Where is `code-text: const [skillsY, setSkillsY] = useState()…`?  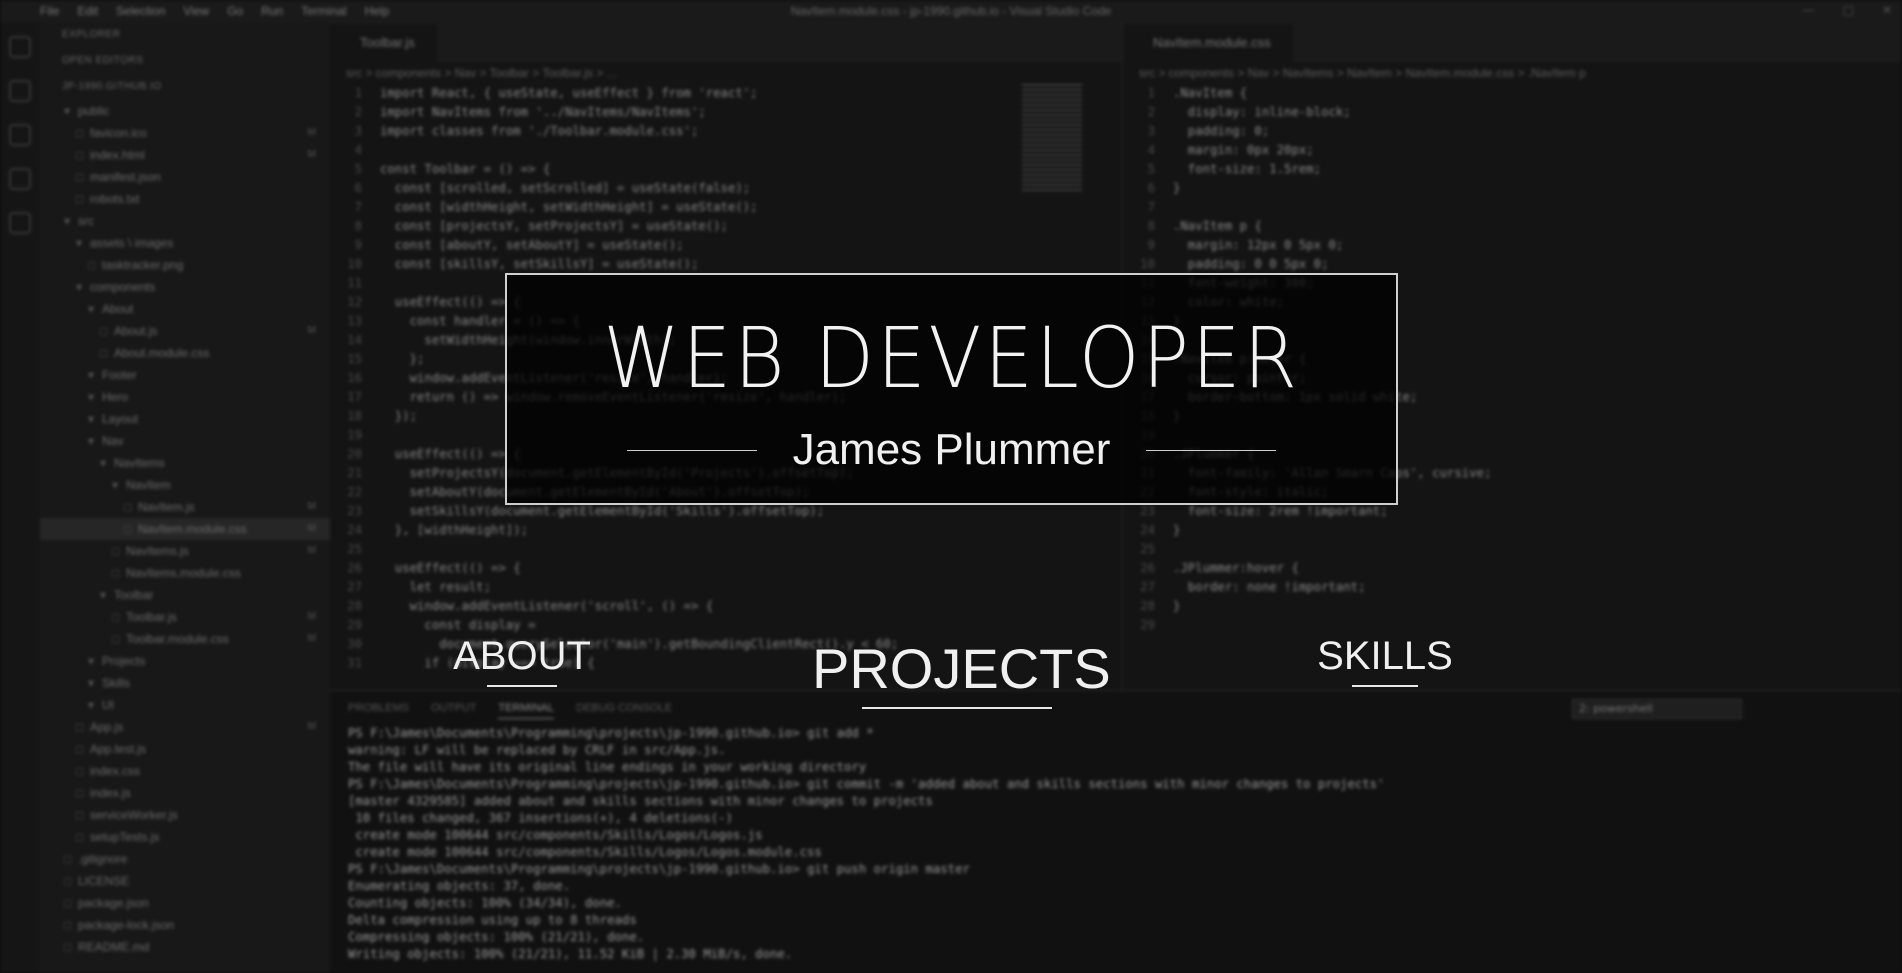 code-text: const [skillsY, setSkillsY] = useState()… is located at coordinates (539, 264).